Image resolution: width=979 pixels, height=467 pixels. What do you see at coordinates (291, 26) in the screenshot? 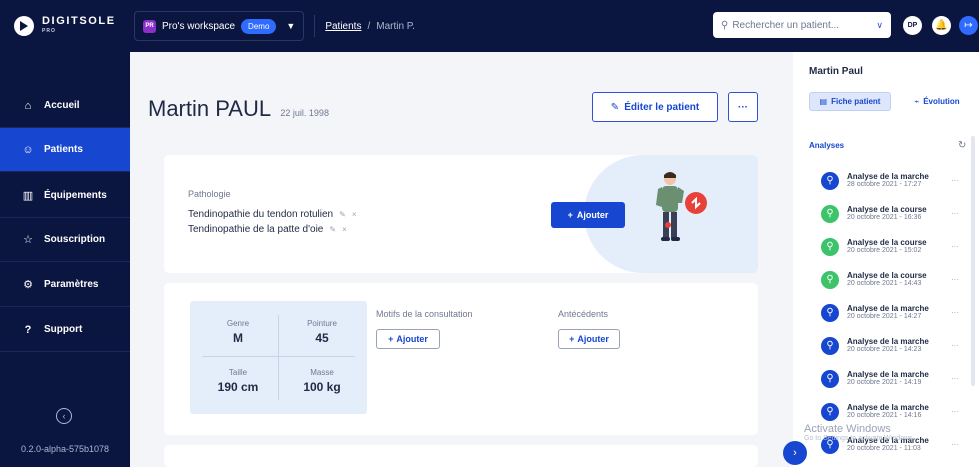
I see `chevron-down-icon: ▼` at bounding box center [291, 26].